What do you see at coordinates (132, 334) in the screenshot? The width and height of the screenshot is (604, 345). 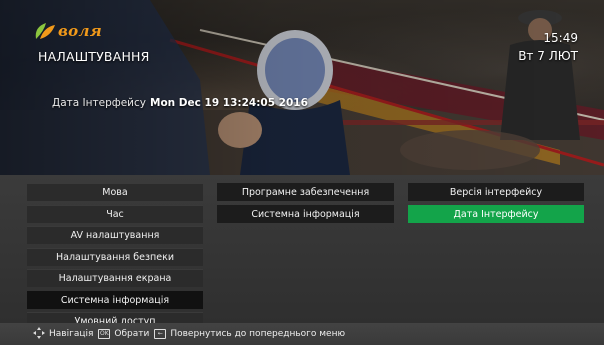 I see `footer-ok-label: Обрати` at bounding box center [132, 334].